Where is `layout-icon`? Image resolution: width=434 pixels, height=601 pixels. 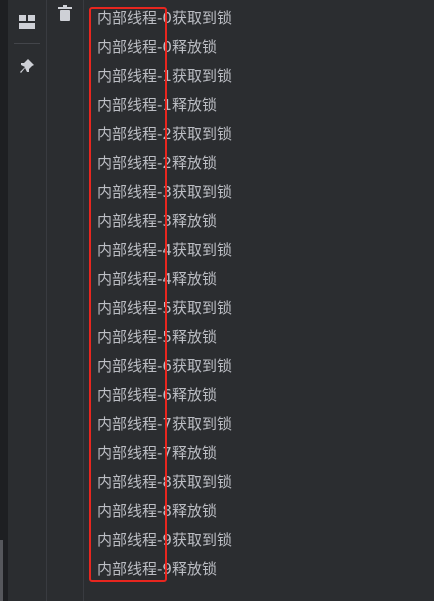 layout-icon is located at coordinates (27, 22).